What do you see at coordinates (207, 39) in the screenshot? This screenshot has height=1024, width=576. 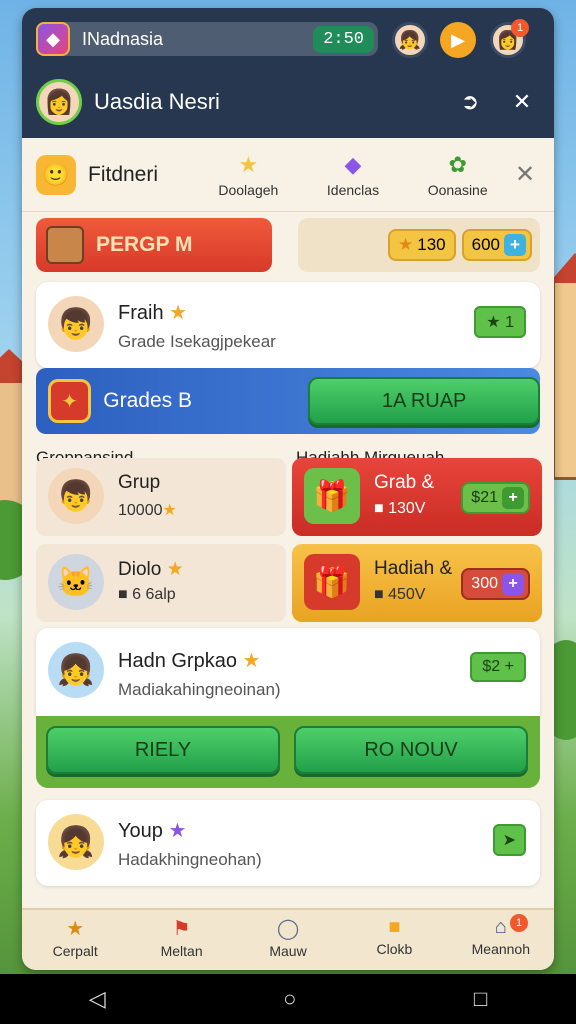 I see `search-bar: ◆ INadnasia 2:50` at bounding box center [207, 39].